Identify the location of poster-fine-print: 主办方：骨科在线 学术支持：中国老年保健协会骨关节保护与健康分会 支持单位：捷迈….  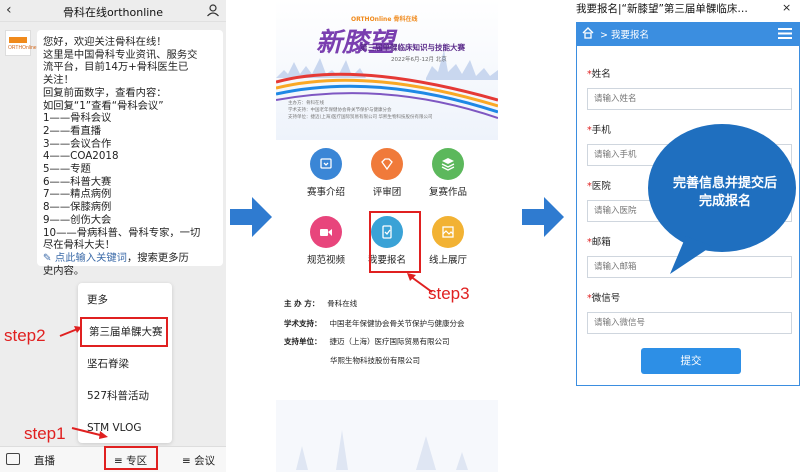
(360, 110).